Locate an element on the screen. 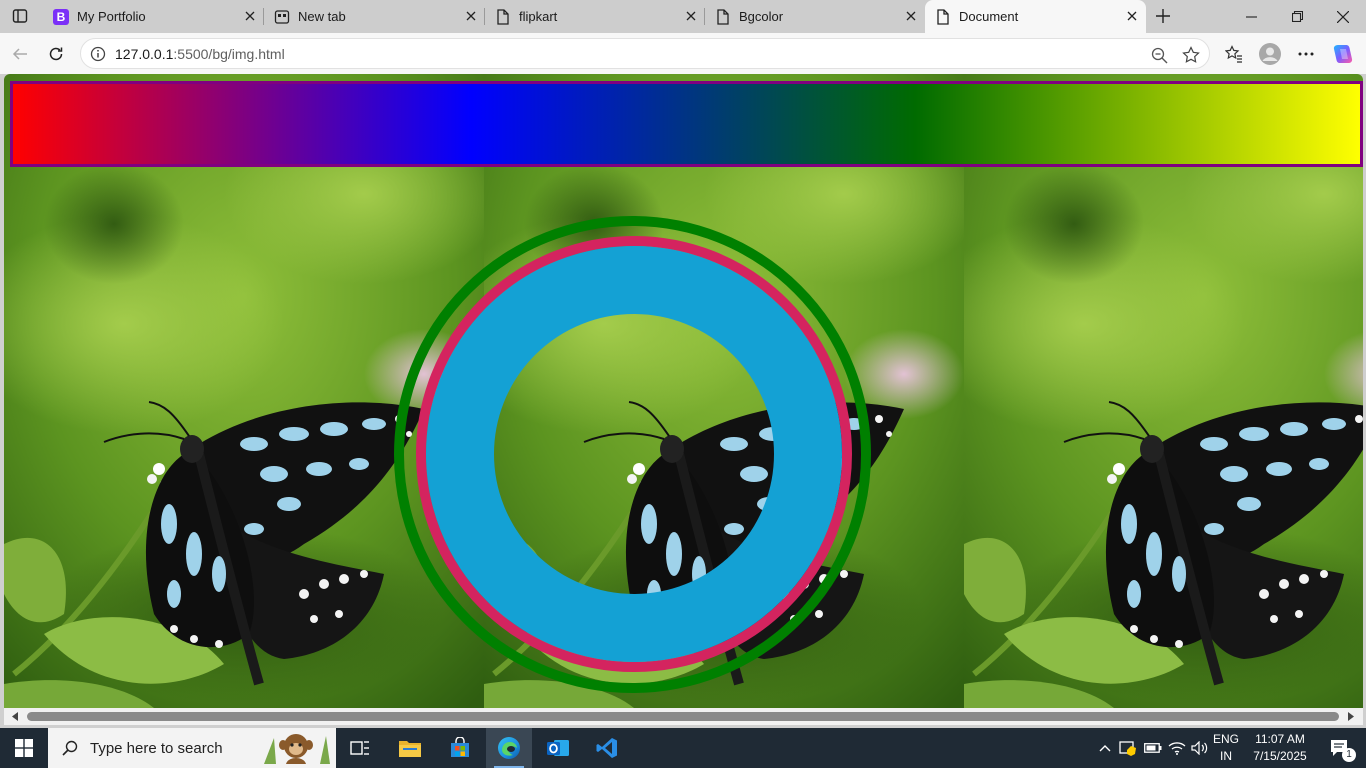 Image resolution: width=1366 pixels, height=768 pixels. zoom-out-icon is located at coordinates (1159, 55).